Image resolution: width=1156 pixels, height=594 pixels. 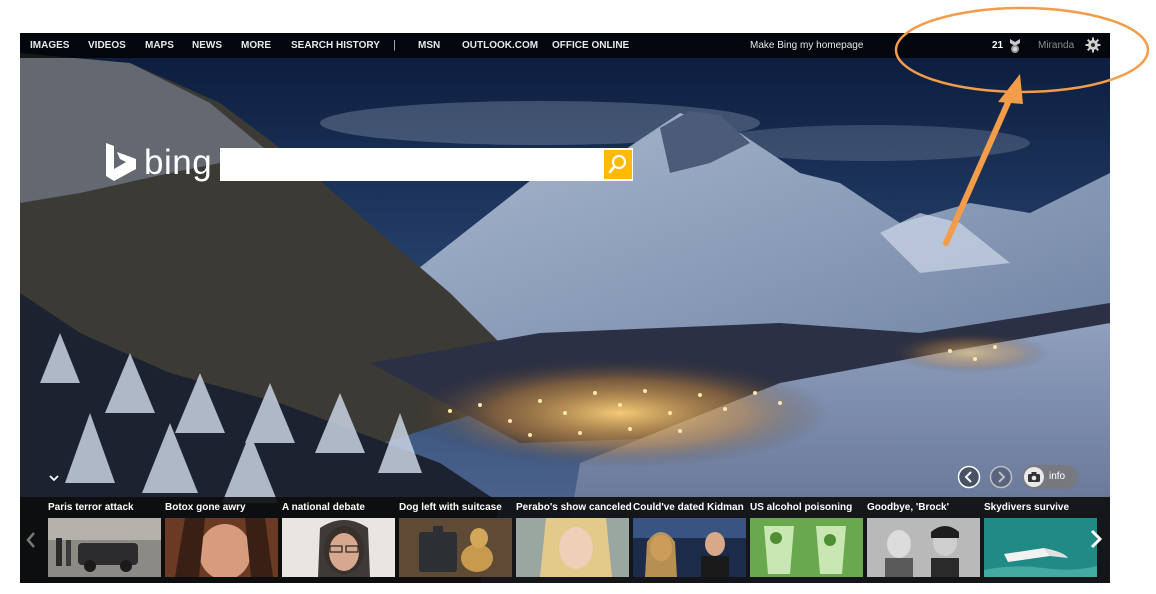 What do you see at coordinates (91, 507) in the screenshot?
I see `news-tile-title: Paris terror attack` at bounding box center [91, 507].